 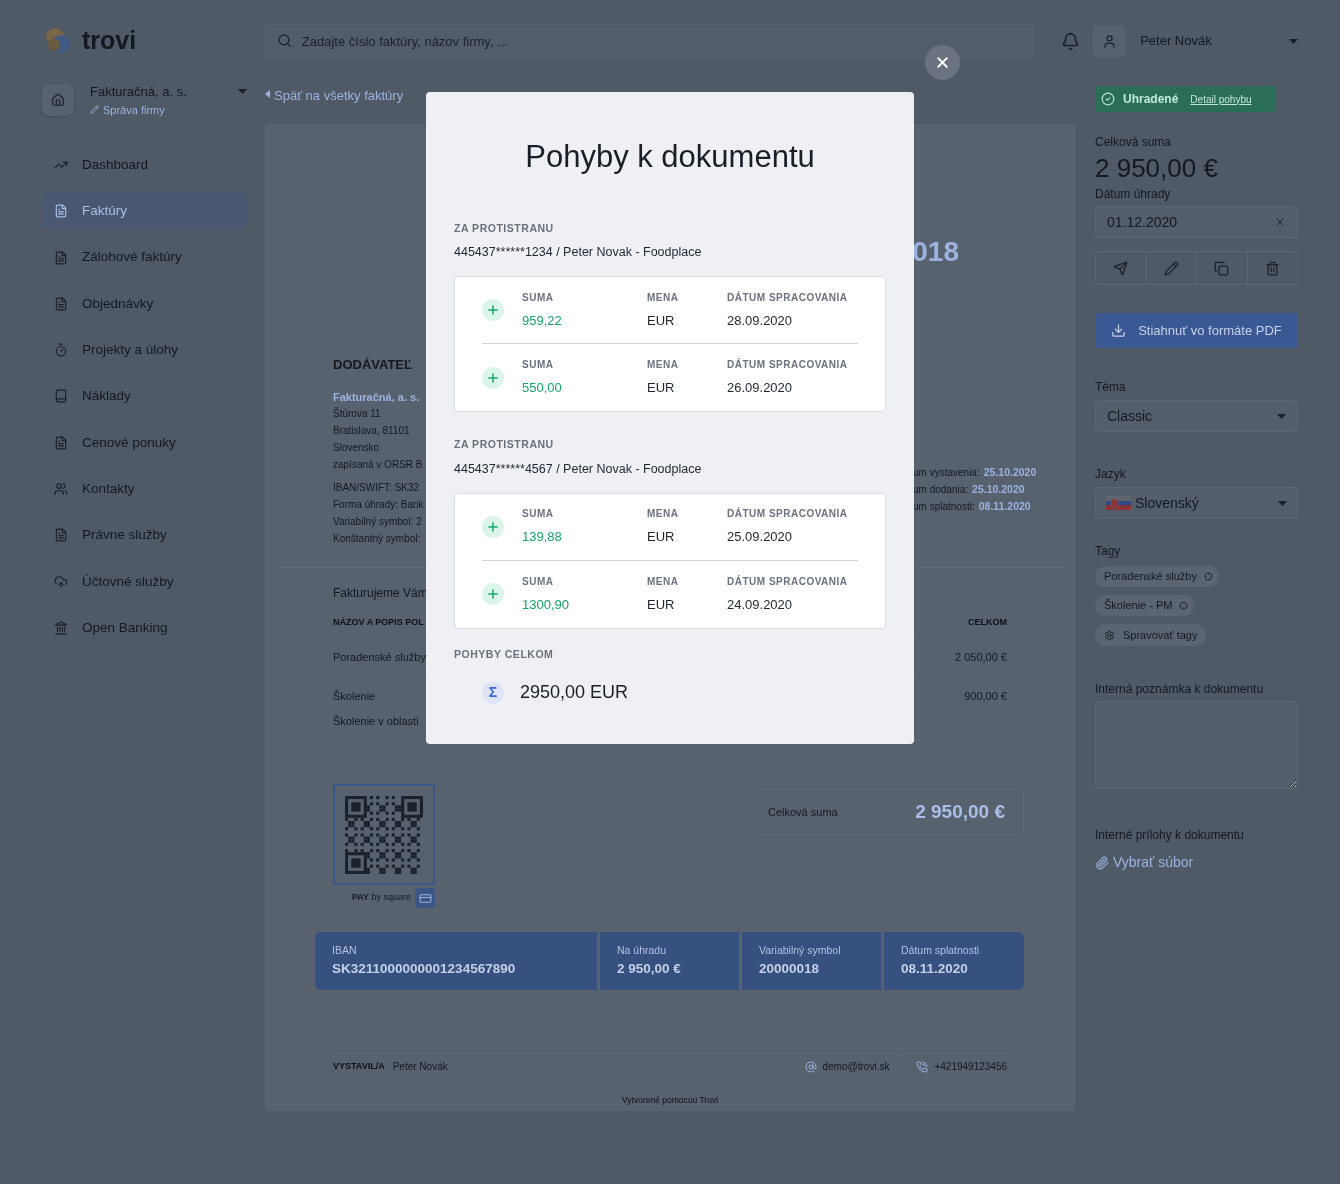 What do you see at coordinates (345, 950) in the screenshot?
I see `payment-label: IBAN` at bounding box center [345, 950].